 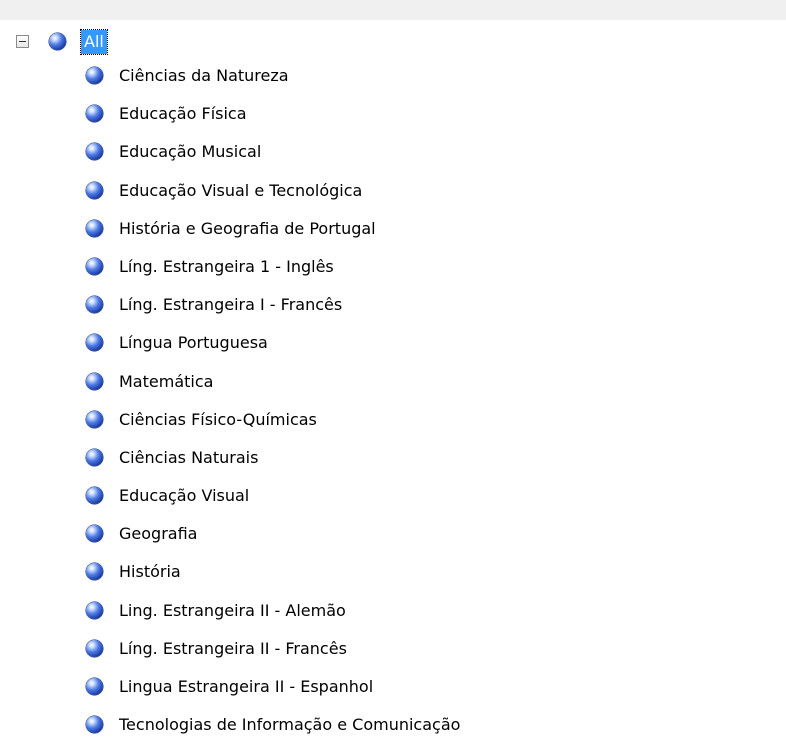 I want to click on tree-node-label: Tecnologias de Informação e Comunicação, so click(x=289, y=725).